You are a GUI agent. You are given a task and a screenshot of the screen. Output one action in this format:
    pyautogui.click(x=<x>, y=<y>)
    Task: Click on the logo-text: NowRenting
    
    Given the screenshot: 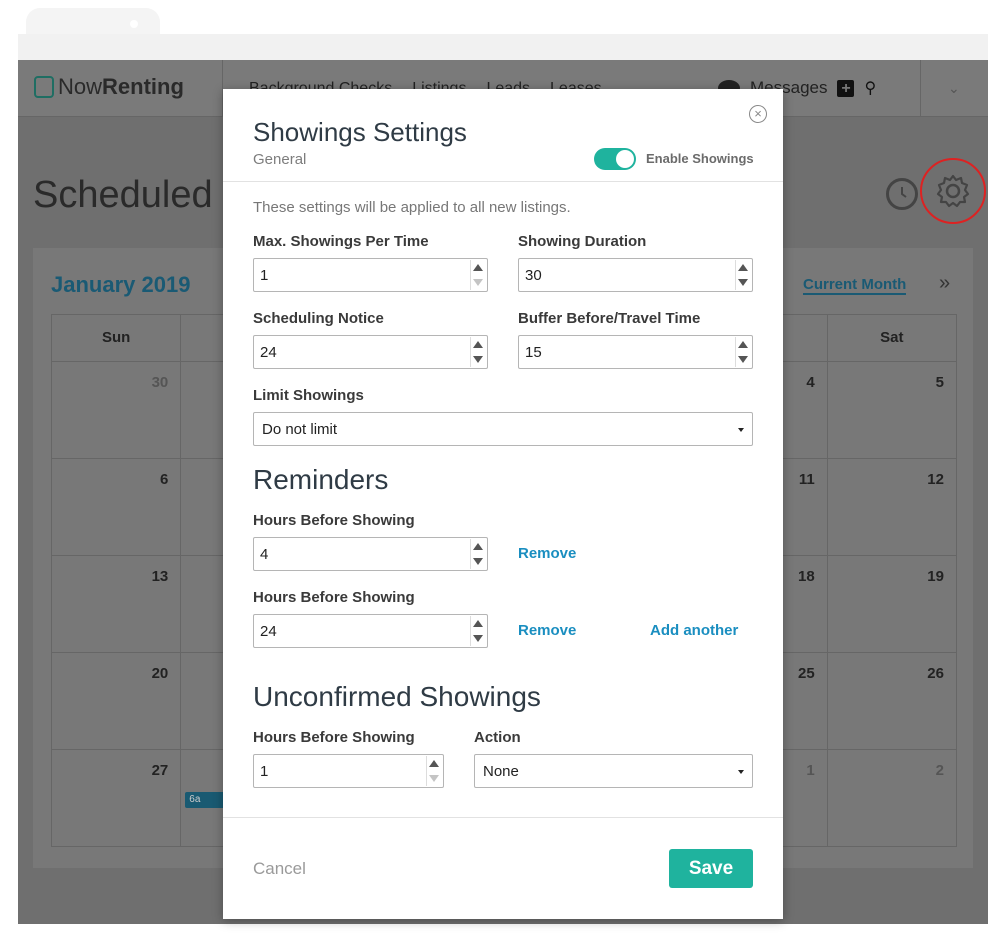 What is the action you would take?
    pyautogui.click(x=121, y=86)
    